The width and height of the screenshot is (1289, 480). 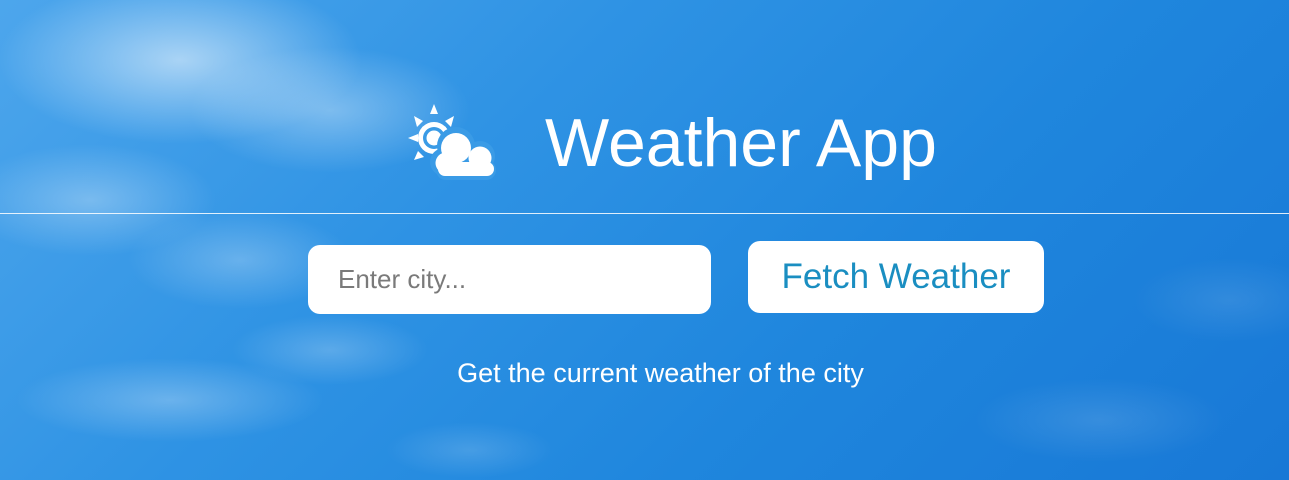 What do you see at coordinates (644, 213) in the screenshot?
I see `header-divider` at bounding box center [644, 213].